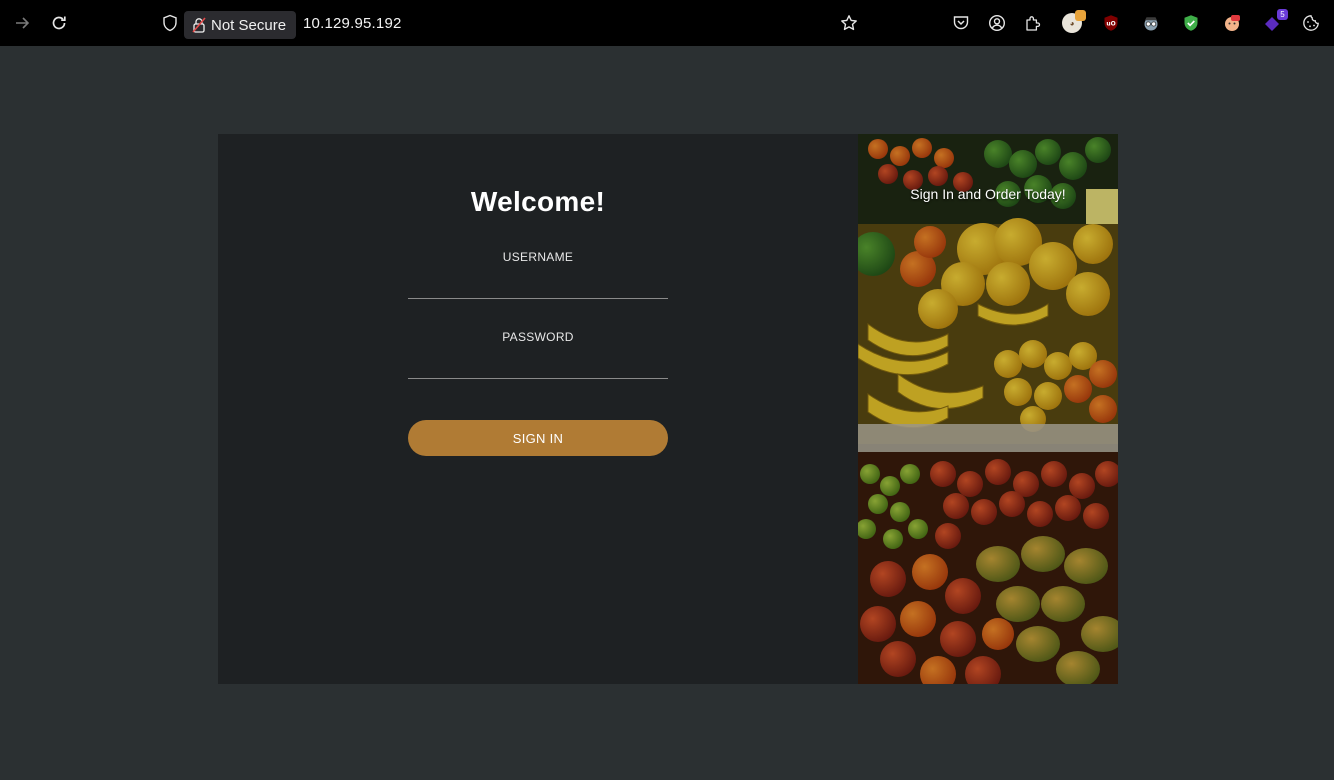  Describe the element at coordinates (538, 257) in the screenshot. I see `username-label: USERNAME` at that location.